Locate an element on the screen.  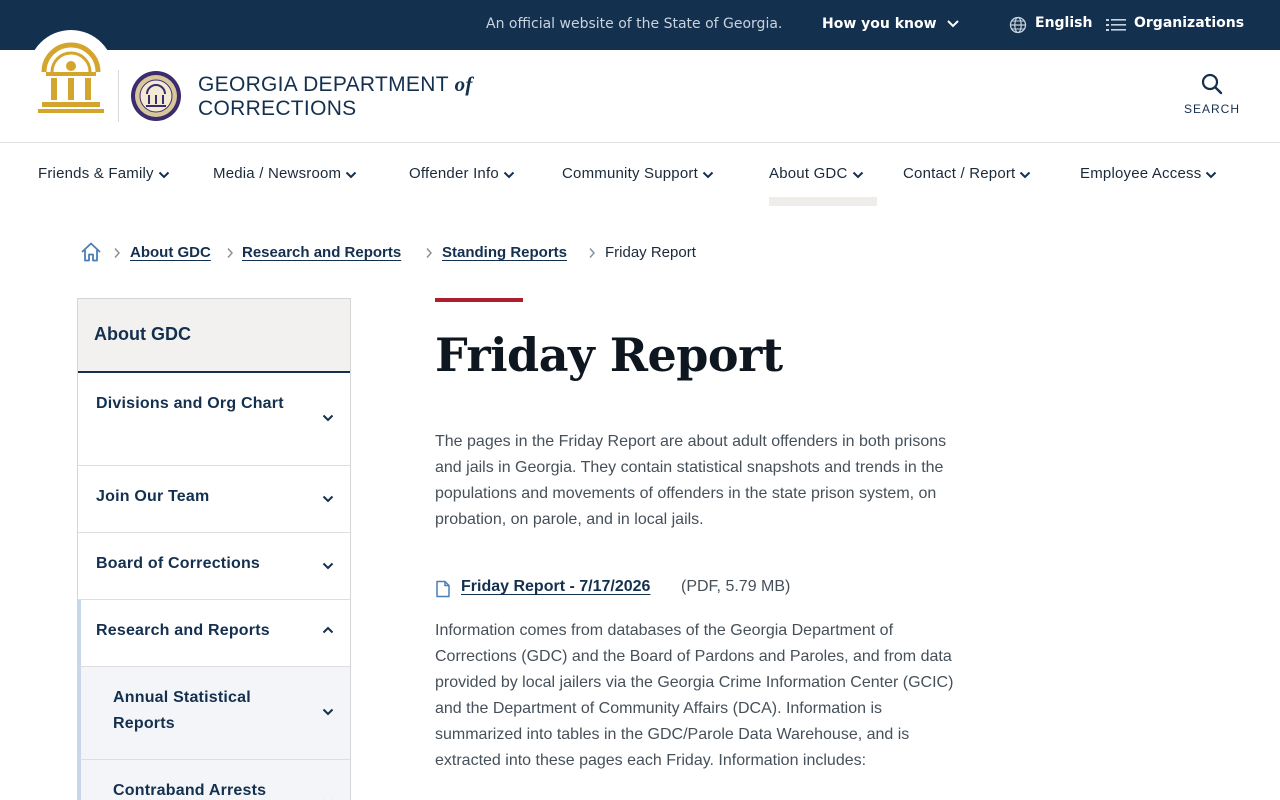
search-button: SEARCH is located at coordinates (1212, 97).